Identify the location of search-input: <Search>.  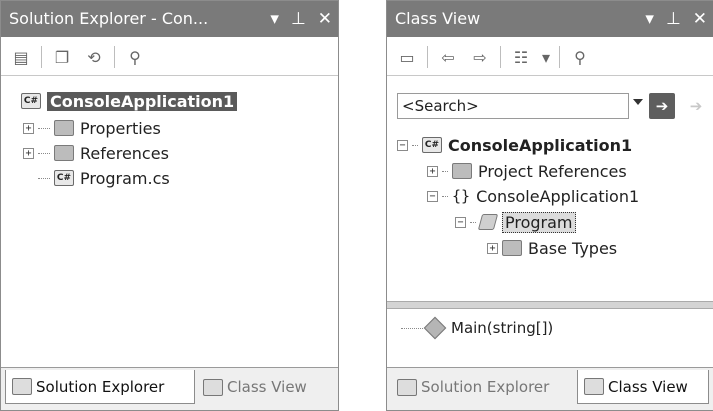
(513, 106).